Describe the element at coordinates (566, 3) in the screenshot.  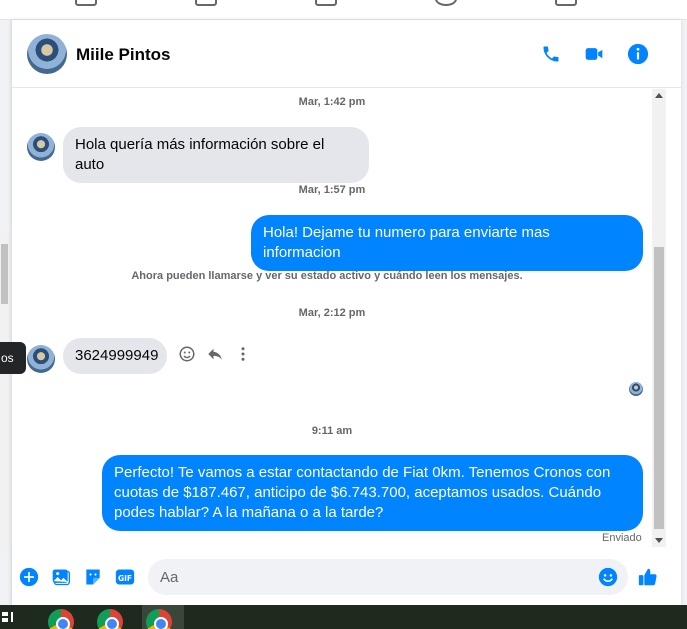
I see `nav-gaming-icon` at that location.